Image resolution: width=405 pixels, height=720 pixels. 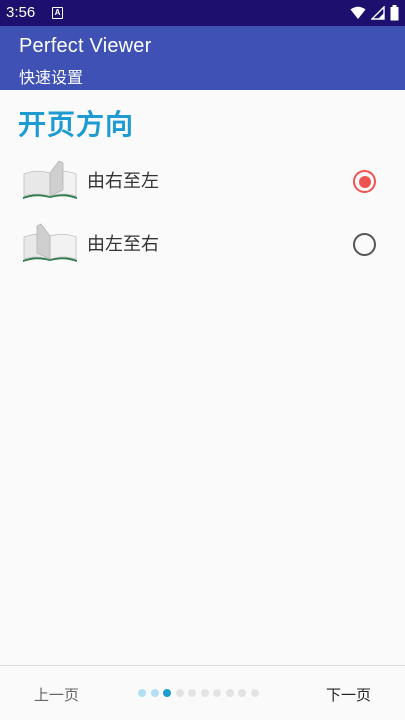 I want to click on footer-nav: 上一页 下一页, so click(x=202, y=692).